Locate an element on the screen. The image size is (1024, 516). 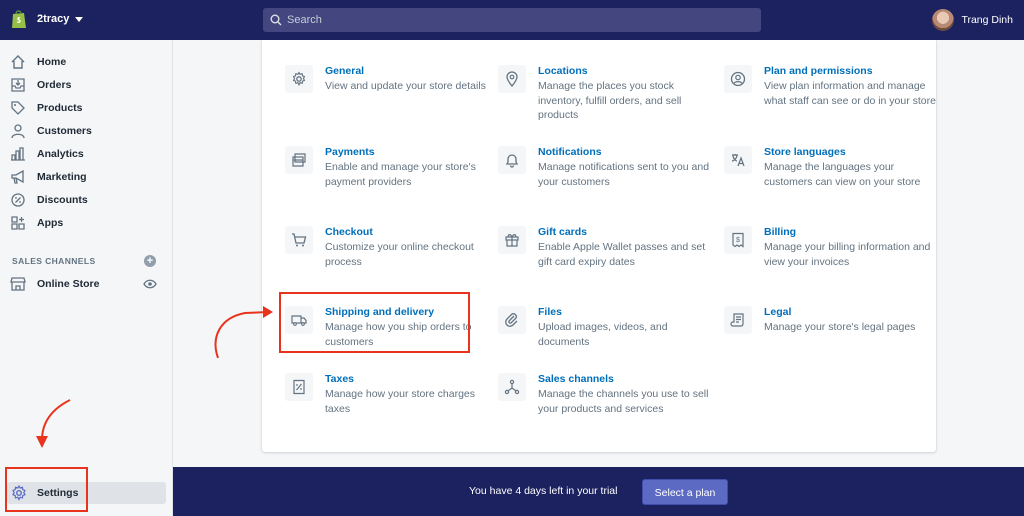
setting-title: Locations is located at coordinates (563, 71).